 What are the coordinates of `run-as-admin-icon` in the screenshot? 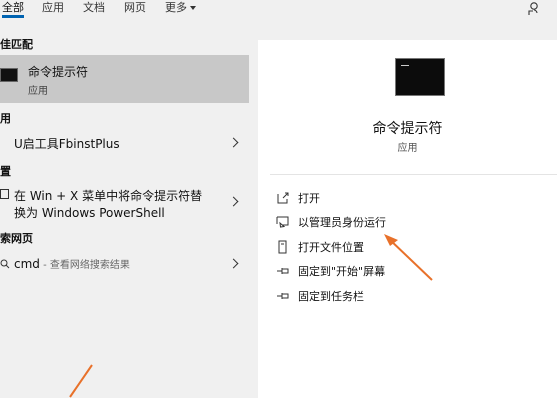 It's located at (282, 222).